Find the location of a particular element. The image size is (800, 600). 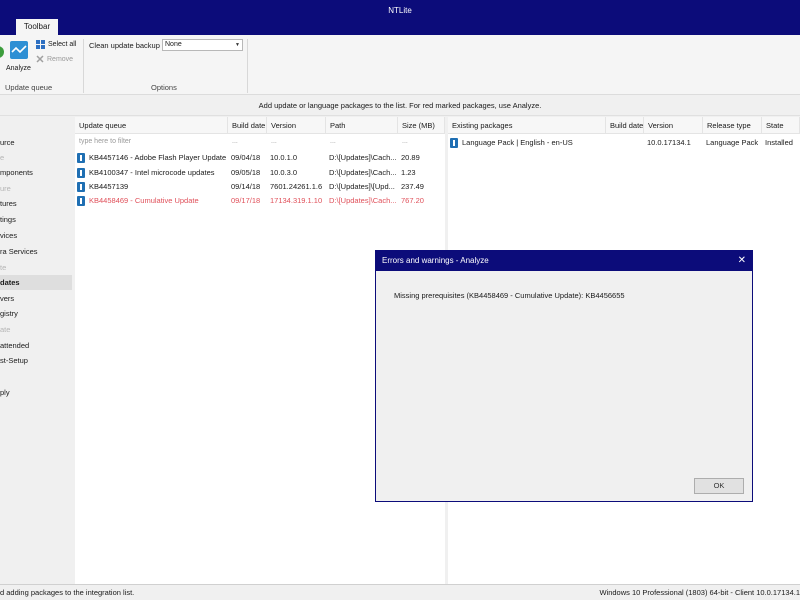

select-all-label: Select all is located at coordinates (62, 44).